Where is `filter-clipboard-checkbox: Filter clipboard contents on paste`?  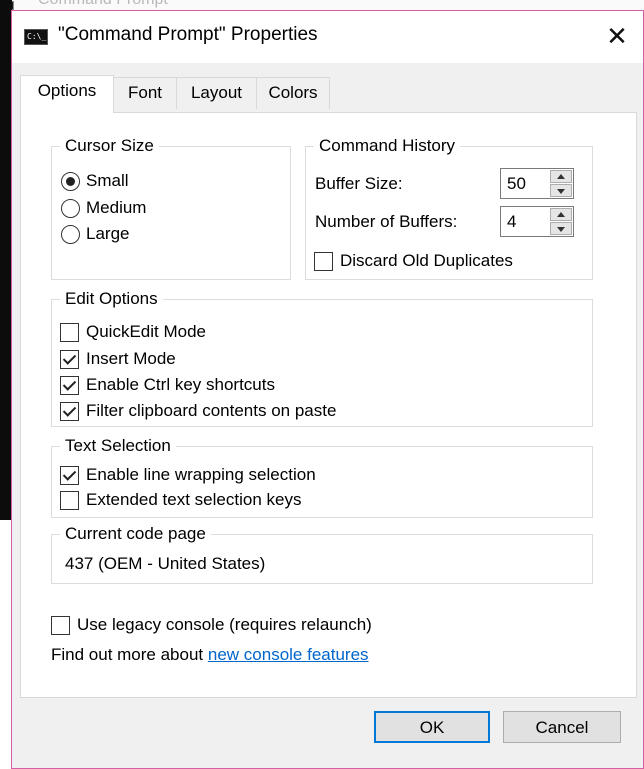
filter-clipboard-checkbox: Filter clipboard contents on paste is located at coordinates (198, 411).